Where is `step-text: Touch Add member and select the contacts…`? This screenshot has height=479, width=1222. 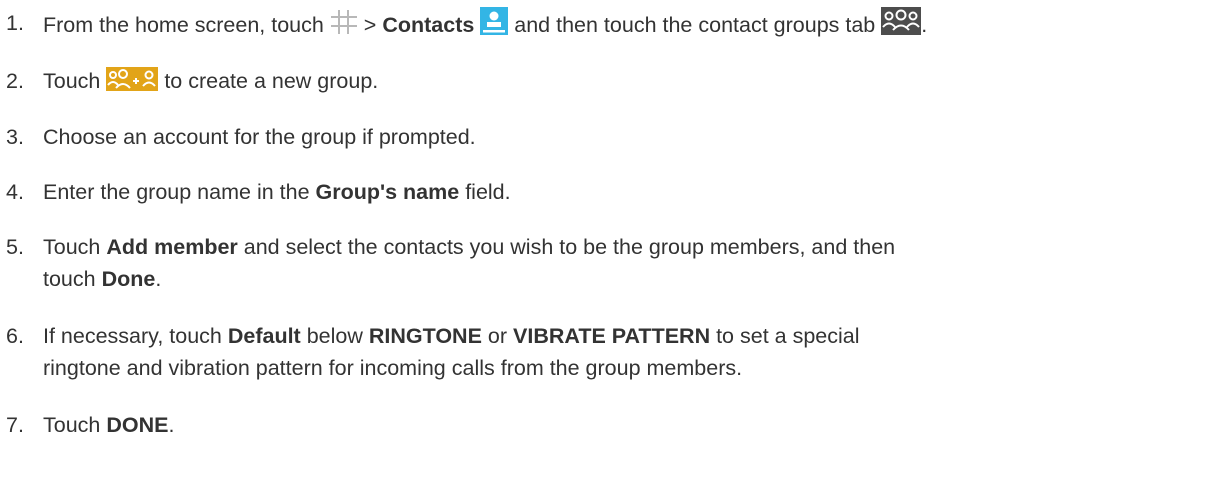
step-text: Touch Add member and select the contacts… is located at coordinates (618, 263).